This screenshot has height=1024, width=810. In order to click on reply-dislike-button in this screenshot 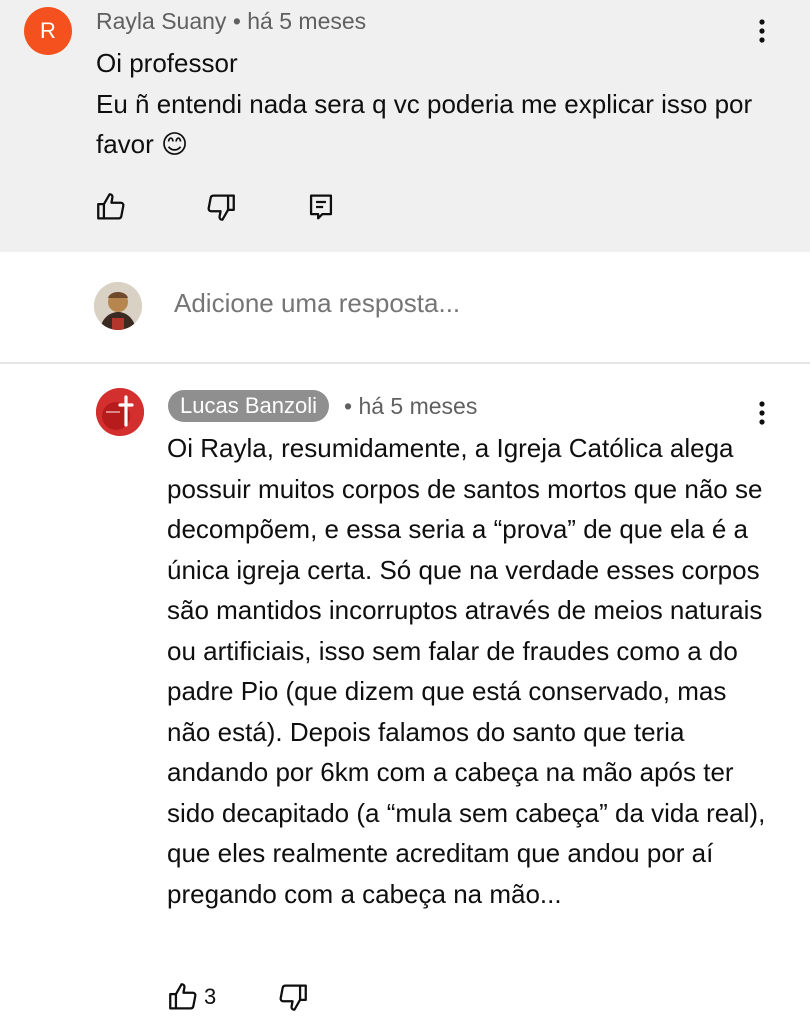, I will do `click(293, 997)`.